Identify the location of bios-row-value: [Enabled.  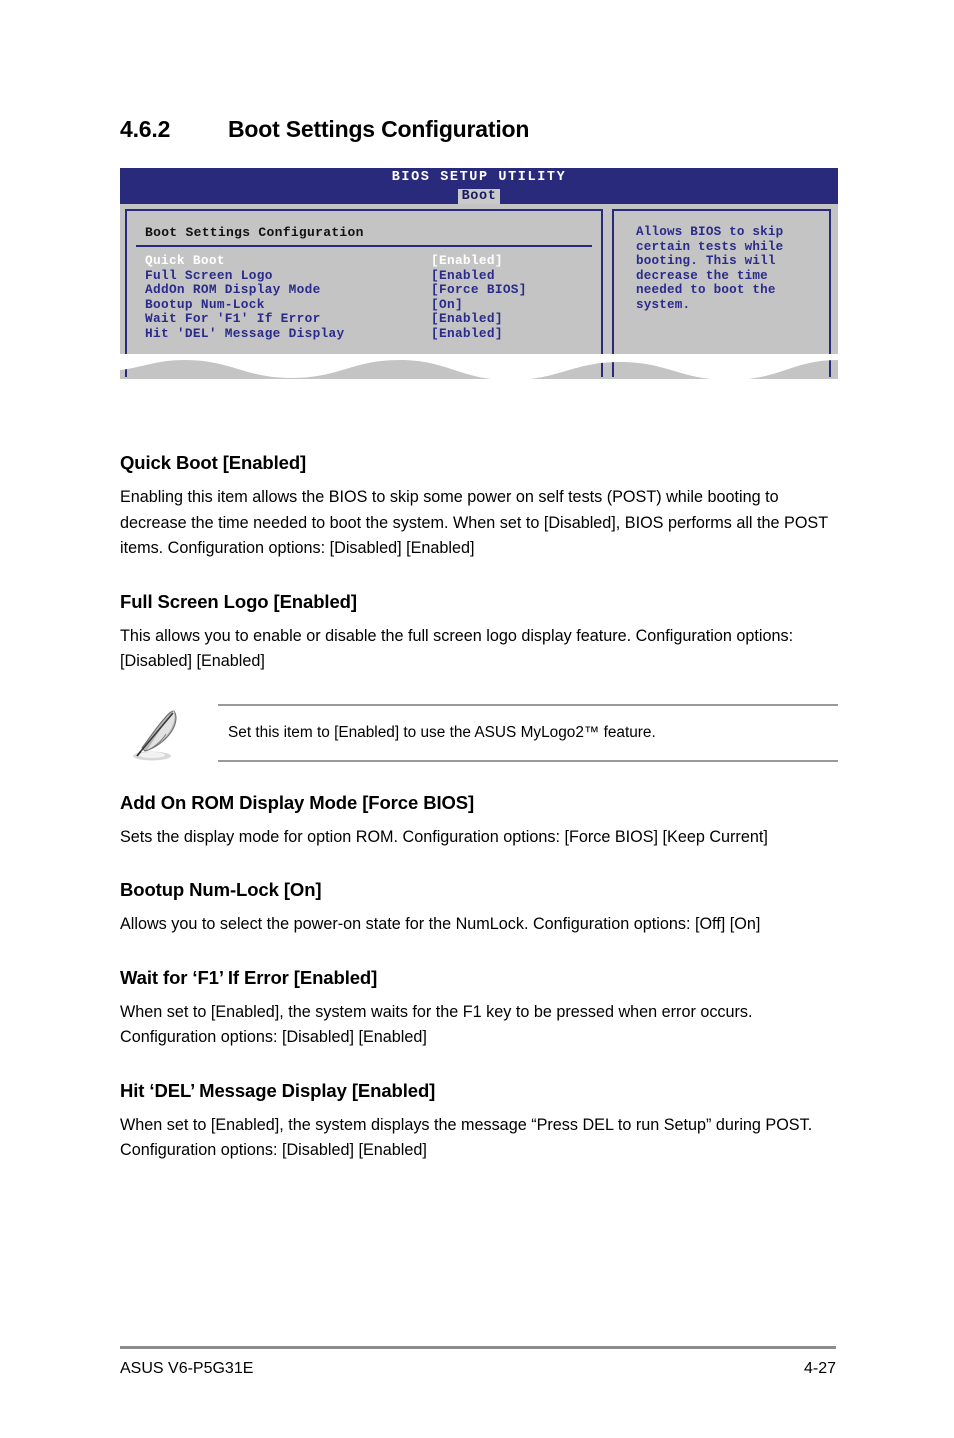
(463, 275).